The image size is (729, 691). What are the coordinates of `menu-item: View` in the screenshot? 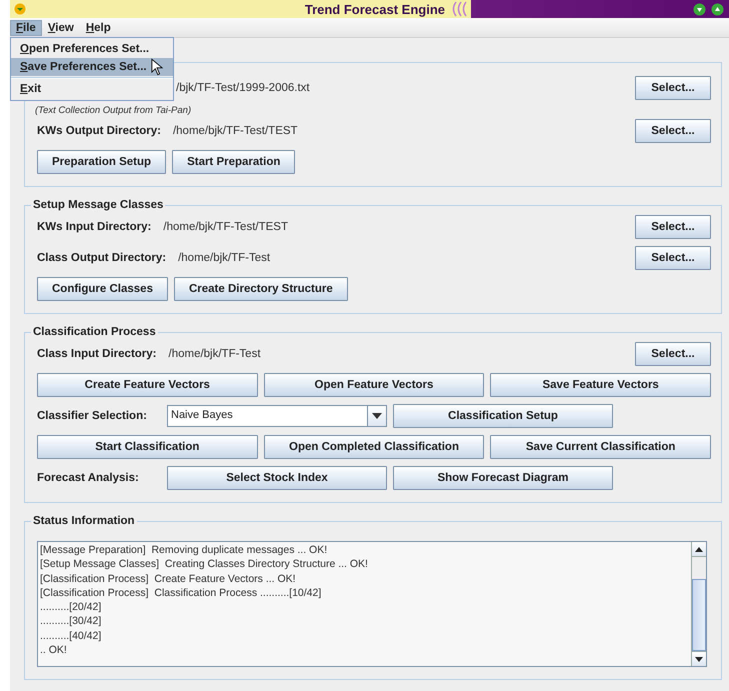 It's located at (61, 28).